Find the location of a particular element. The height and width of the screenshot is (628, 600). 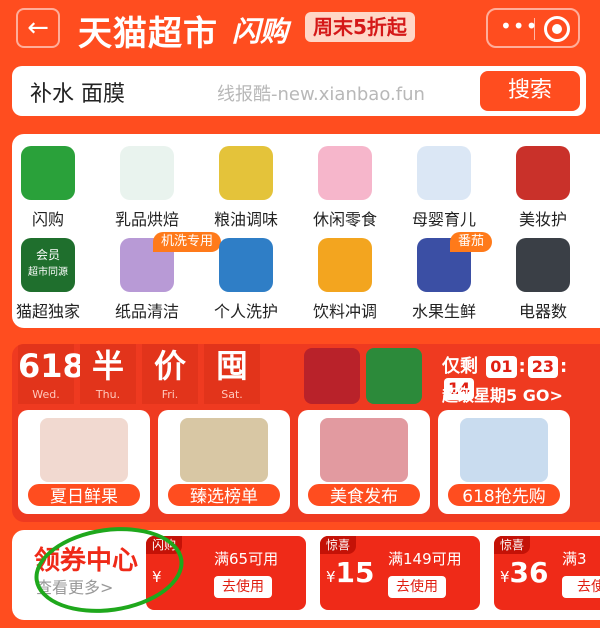

watermark-text: 线报酷-new.xianbao.fun is located at coordinates (321, 94).